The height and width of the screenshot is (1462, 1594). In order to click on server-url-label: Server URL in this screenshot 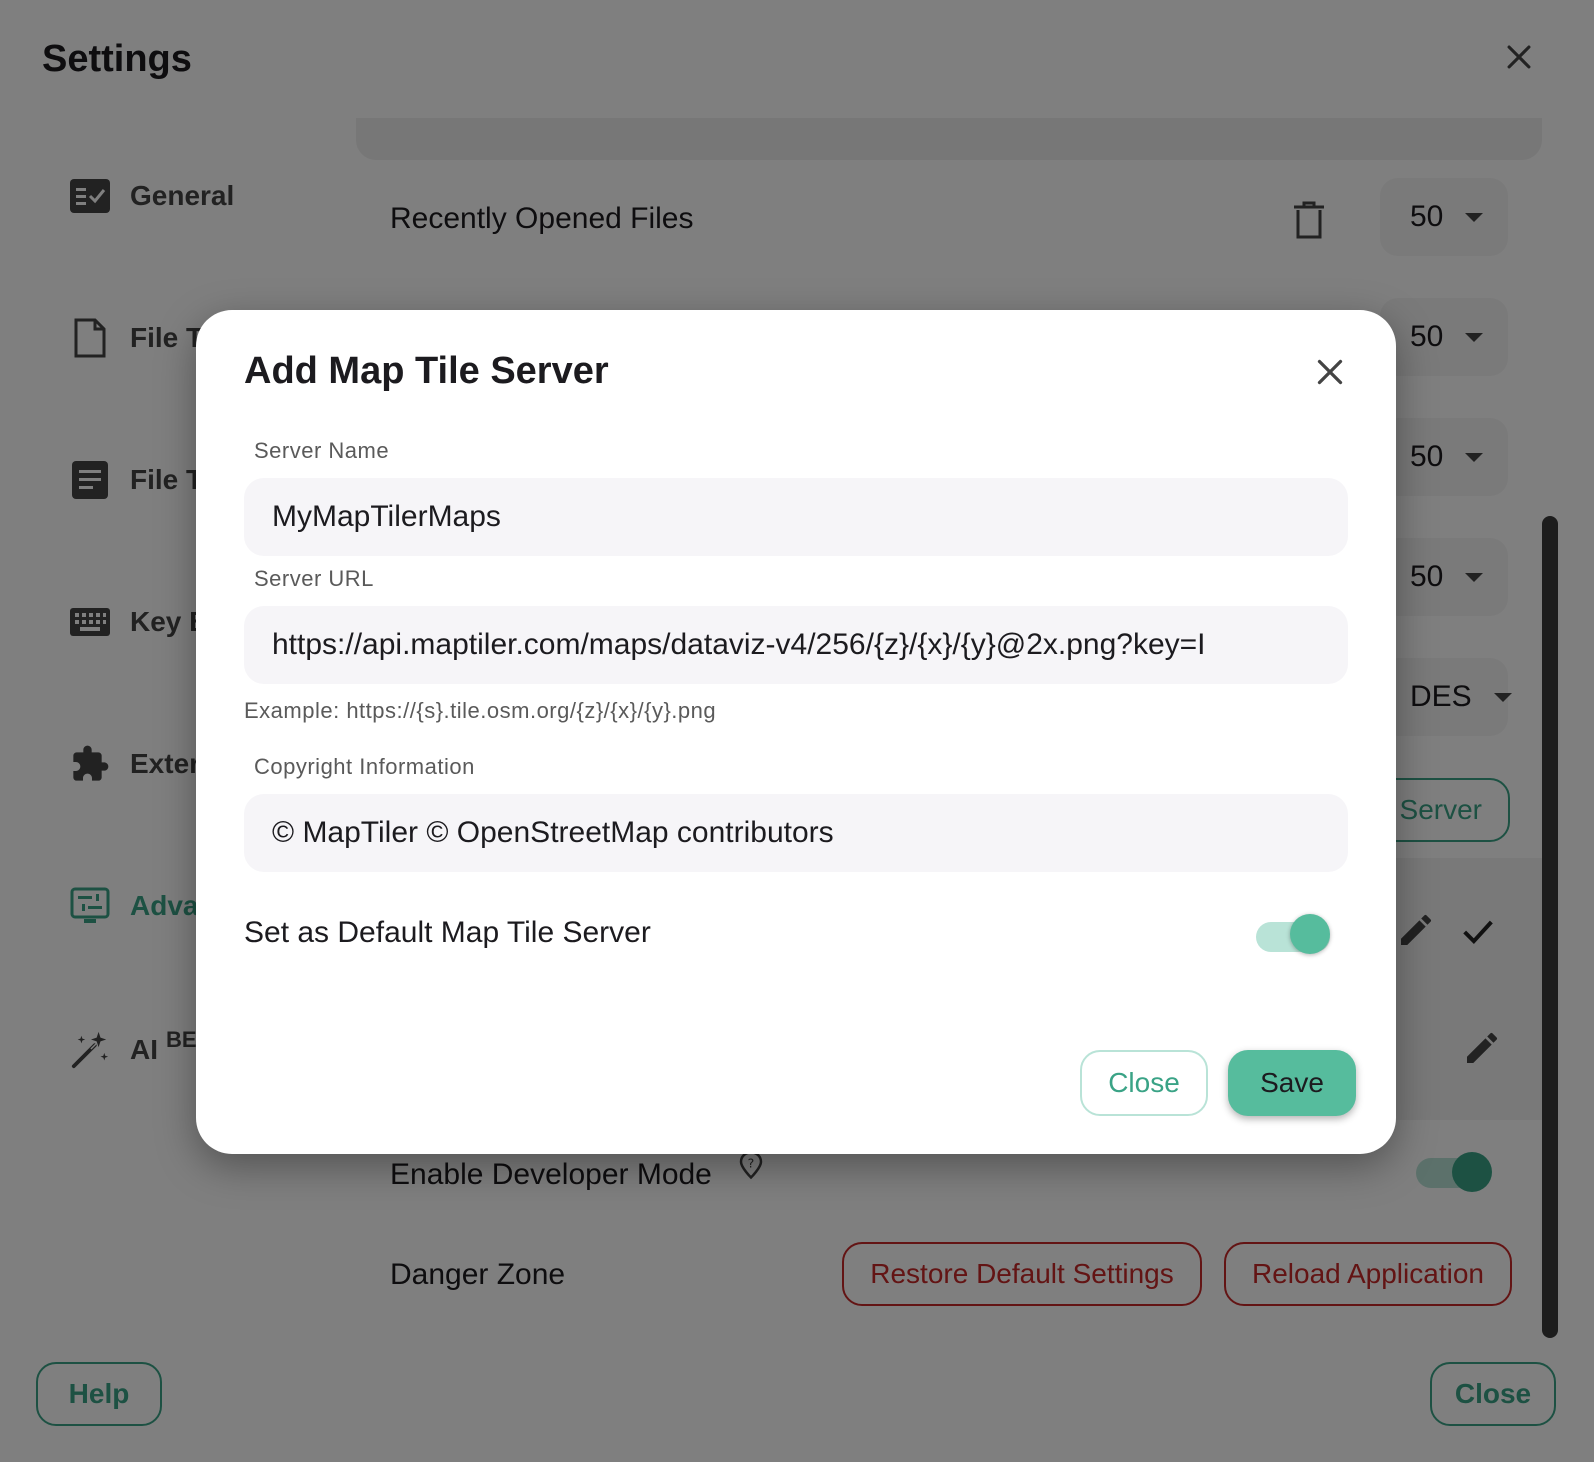, I will do `click(314, 578)`.